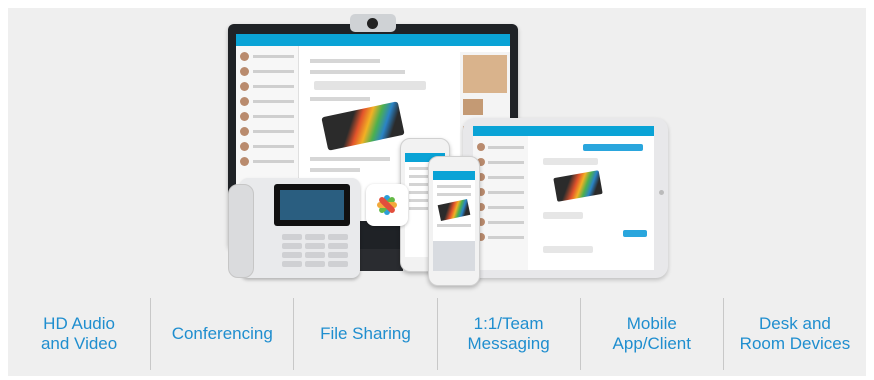 This screenshot has width=874, height=380. Describe the element at coordinates (80, 334) in the screenshot. I see `feature-hd-audio-video: HD Audio and Video` at that location.